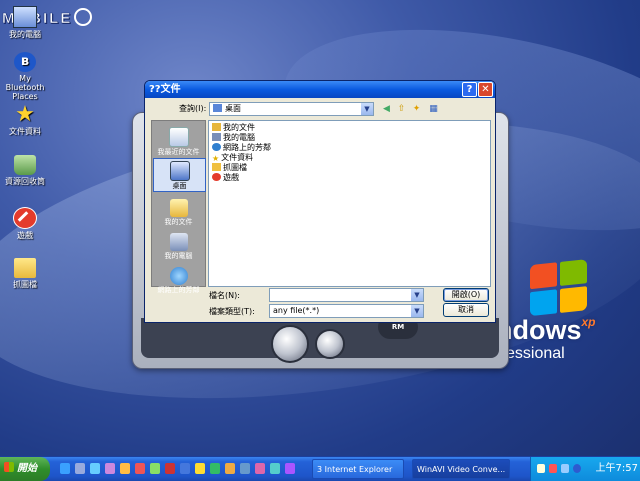  I want to click on windows-wordmark: ndowsxp, so click(546, 330).